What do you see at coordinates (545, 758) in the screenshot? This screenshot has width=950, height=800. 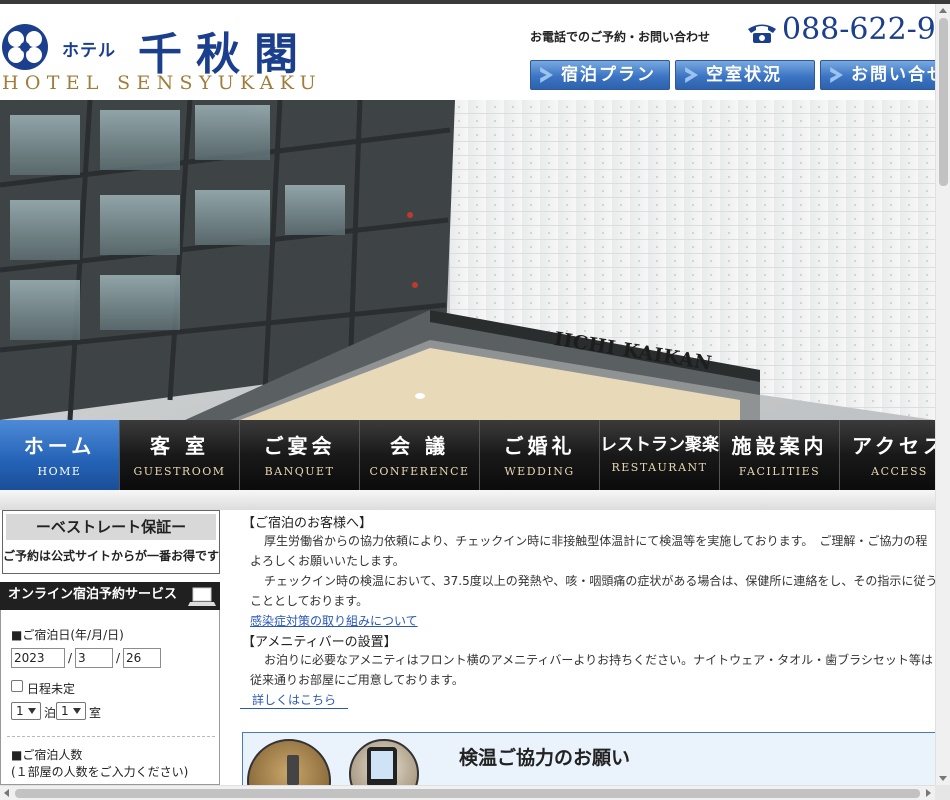 I see `notice-title: 検温ご協力のお願い` at bounding box center [545, 758].